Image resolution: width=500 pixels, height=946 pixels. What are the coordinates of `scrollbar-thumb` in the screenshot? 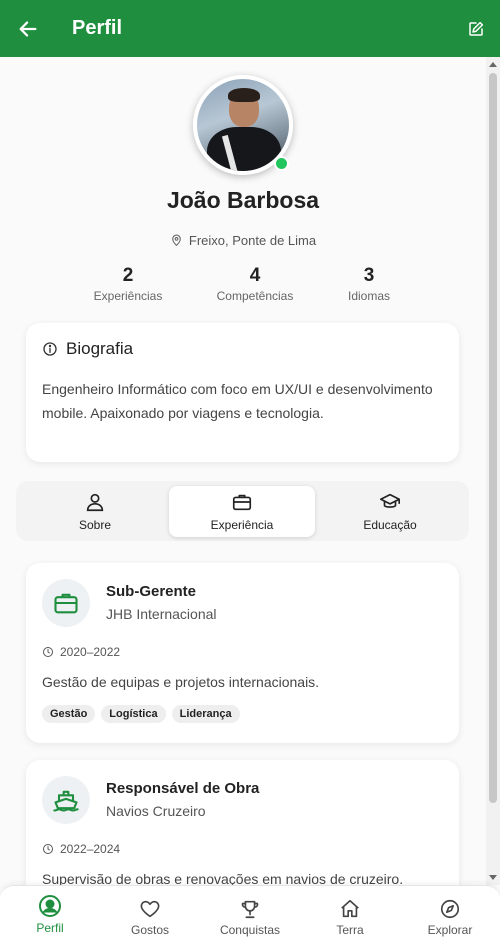 It's located at (493, 438).